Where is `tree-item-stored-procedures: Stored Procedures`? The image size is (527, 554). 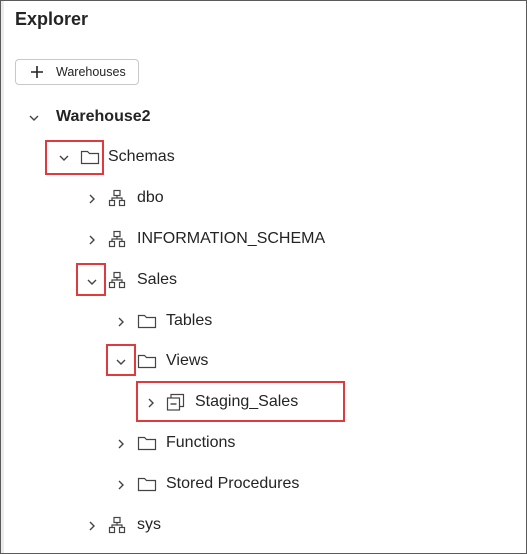 tree-item-stored-procedures: Stored Procedures is located at coordinates (235, 485).